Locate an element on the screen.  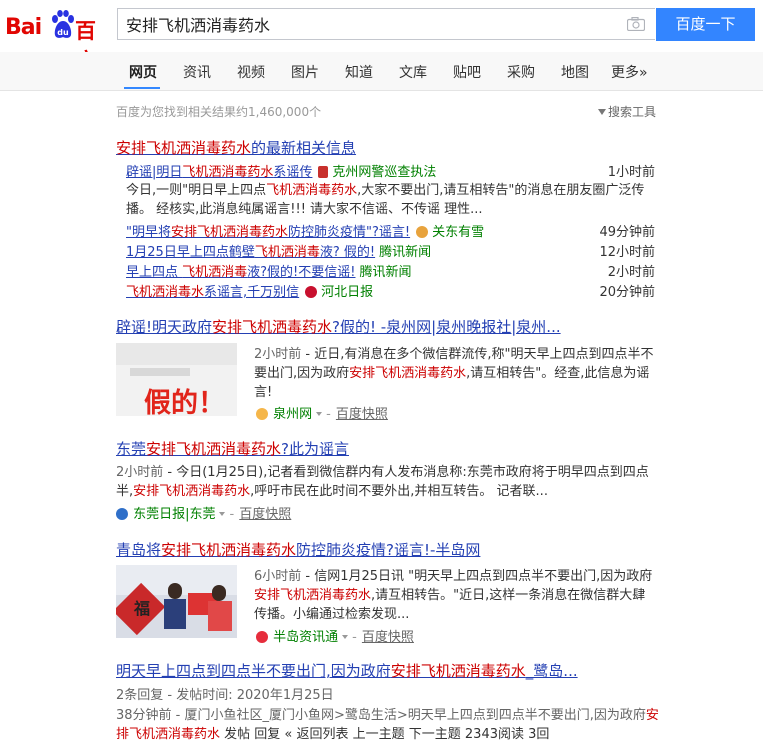
police-badge-icon is located at coordinates (323, 172).